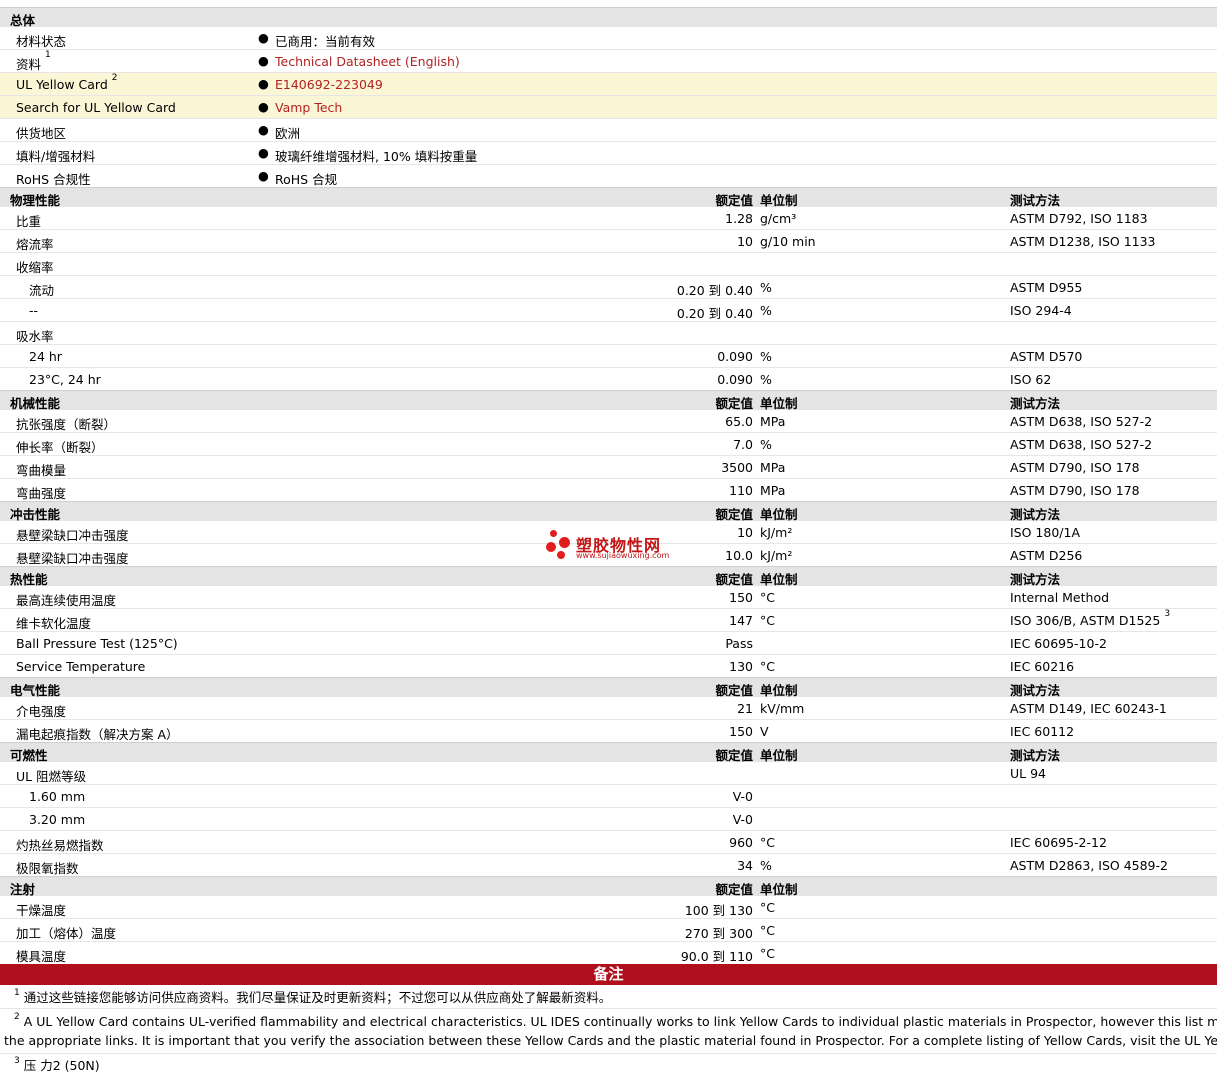  Describe the element at coordinates (60, 447) in the screenshot. I see `row-label: 伸长率（断裂）` at that location.